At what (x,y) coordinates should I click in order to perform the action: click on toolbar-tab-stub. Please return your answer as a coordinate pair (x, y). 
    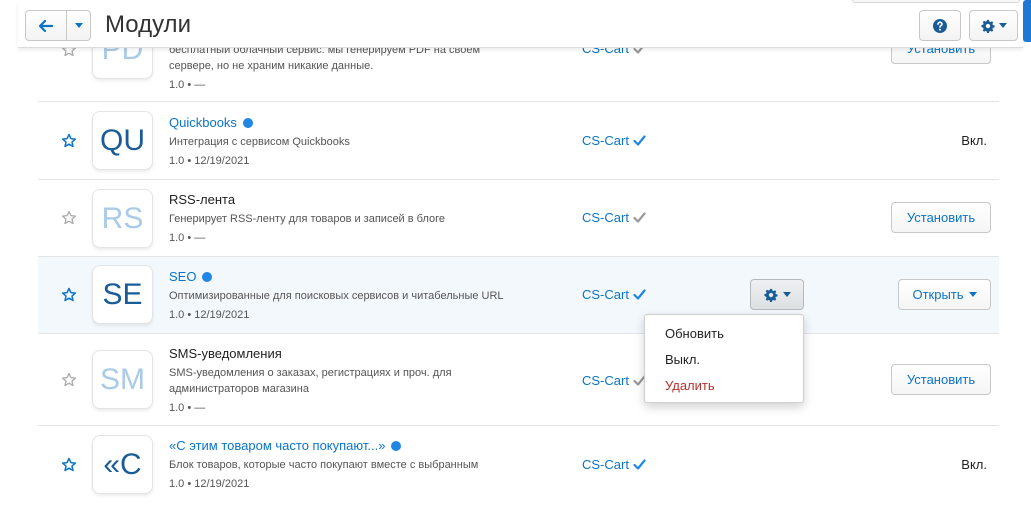
    Looking at the image, I should click on (936, 1).